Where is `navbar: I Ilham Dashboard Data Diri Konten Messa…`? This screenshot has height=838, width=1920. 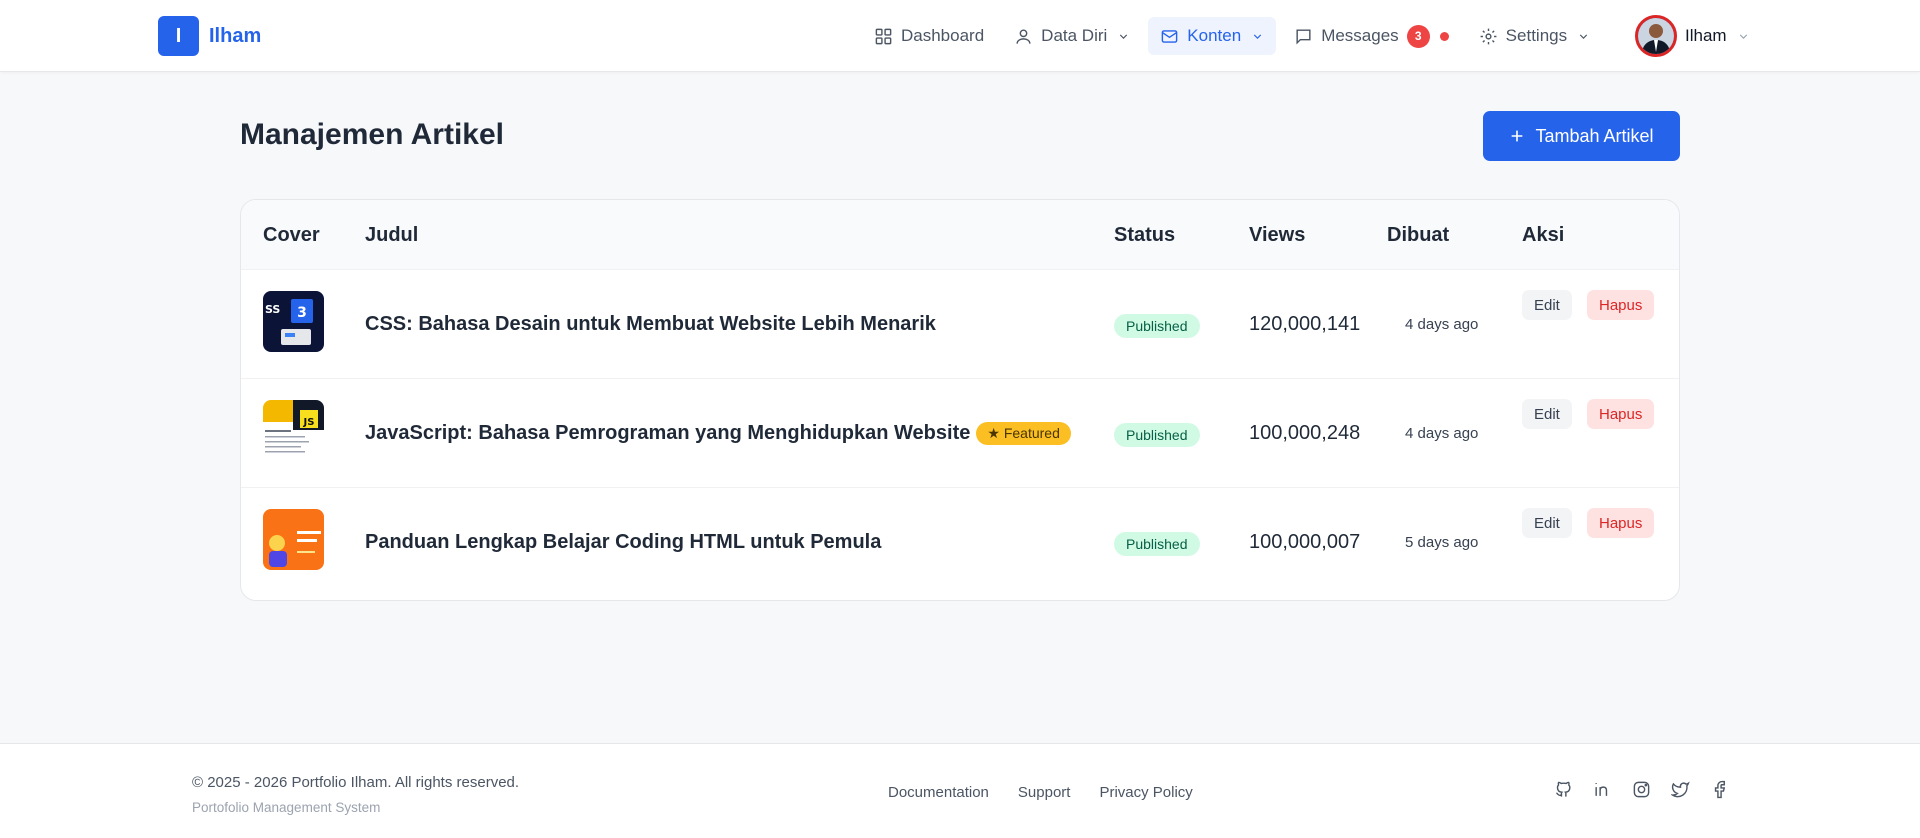 navbar: I Ilham Dashboard Data Diri Konten Messa… is located at coordinates (960, 36).